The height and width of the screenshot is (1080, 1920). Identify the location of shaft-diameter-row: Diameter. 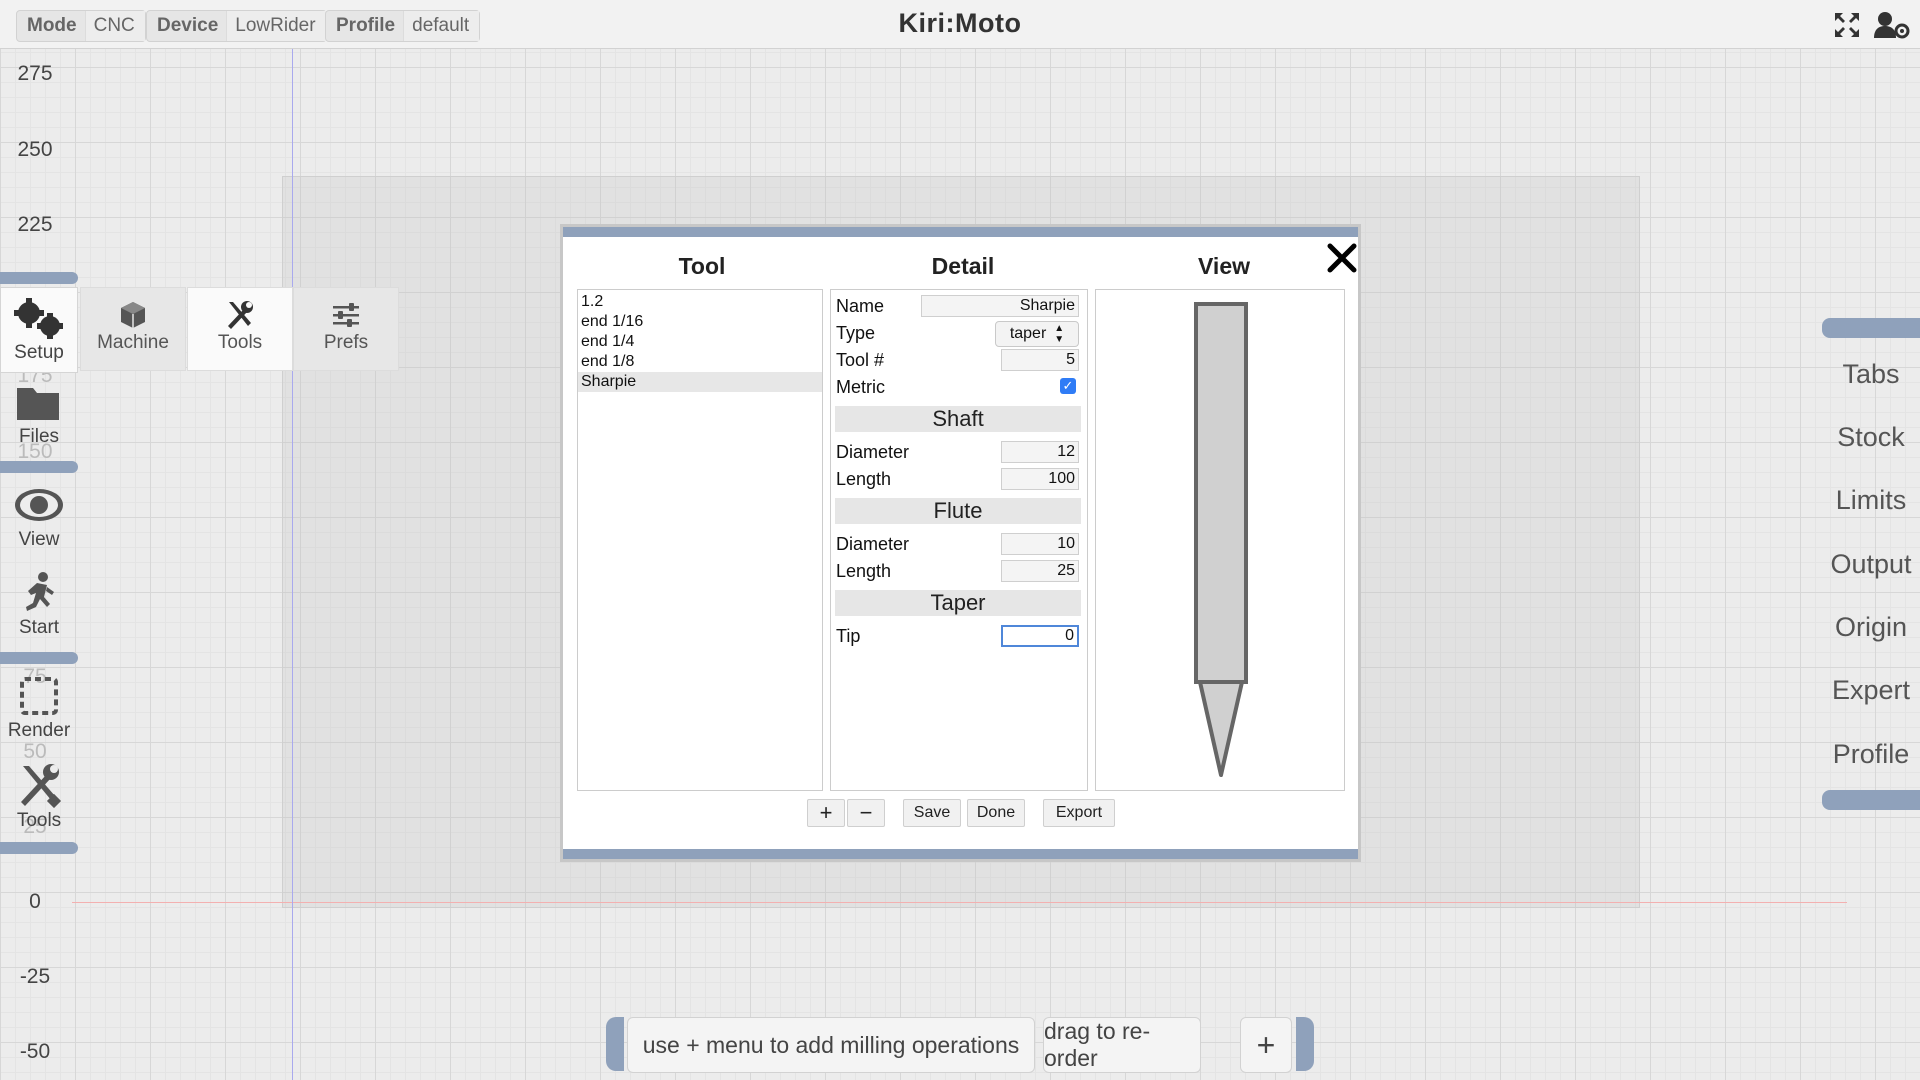
(957, 453).